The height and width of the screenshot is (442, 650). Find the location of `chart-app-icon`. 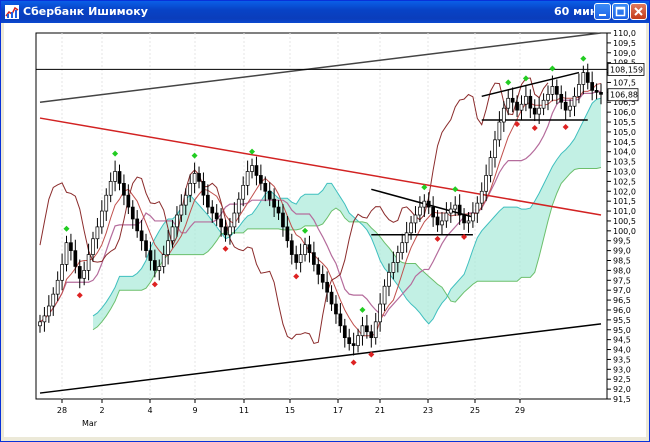

chart-app-icon is located at coordinates (12, 12).